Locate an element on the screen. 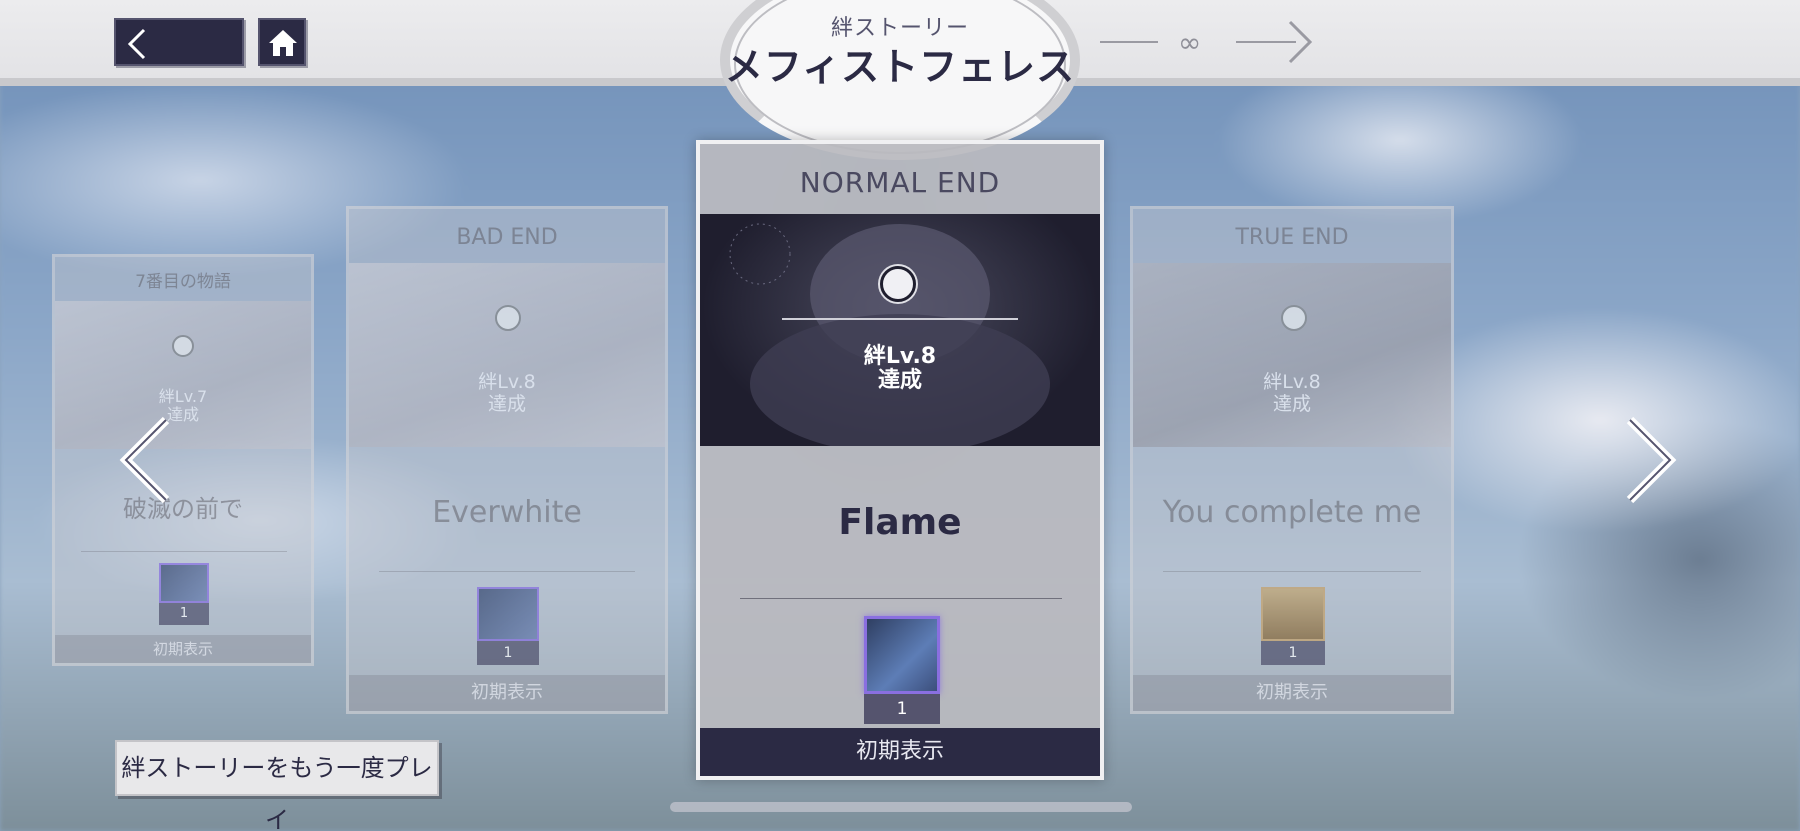 Image resolution: width=1800 pixels, height=831 pixels. home-icon is located at coordinates (283, 43).